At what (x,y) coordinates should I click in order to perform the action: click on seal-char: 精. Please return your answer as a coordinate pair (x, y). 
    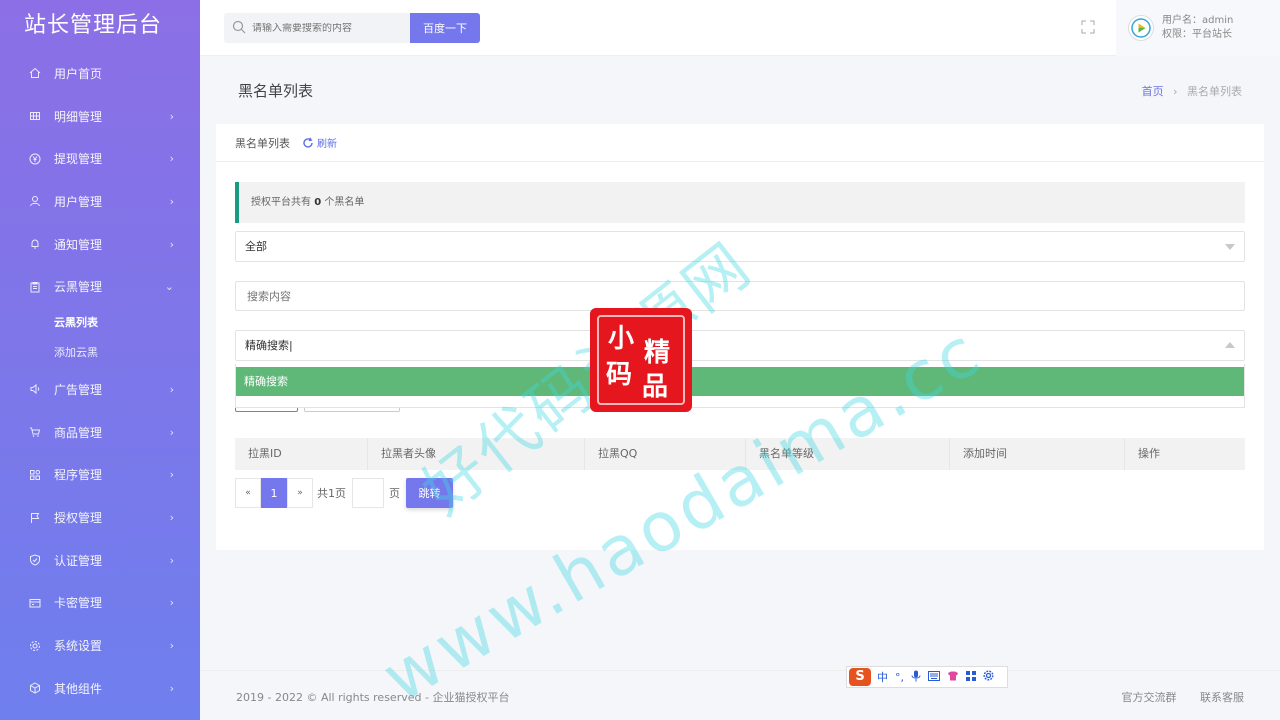
    Looking at the image, I should click on (657, 353).